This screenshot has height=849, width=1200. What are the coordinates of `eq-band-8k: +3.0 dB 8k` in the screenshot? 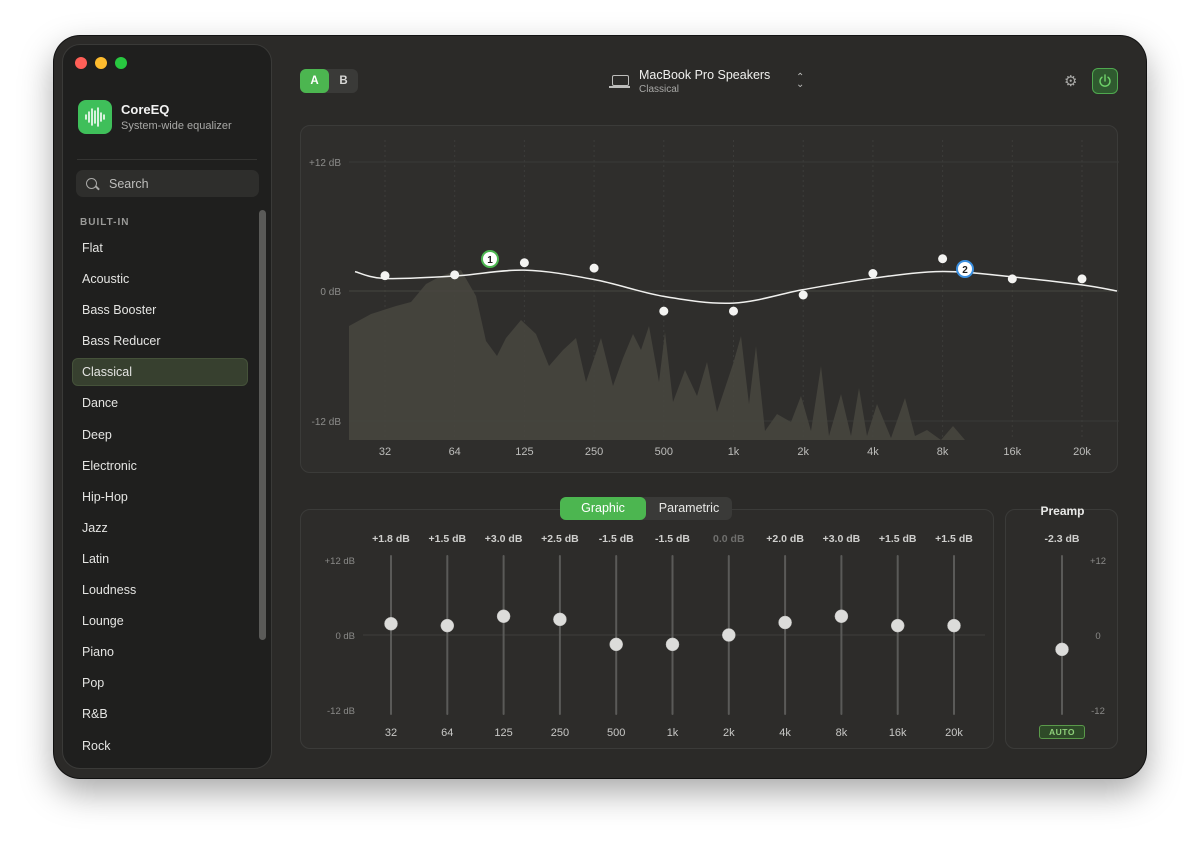 It's located at (842, 636).